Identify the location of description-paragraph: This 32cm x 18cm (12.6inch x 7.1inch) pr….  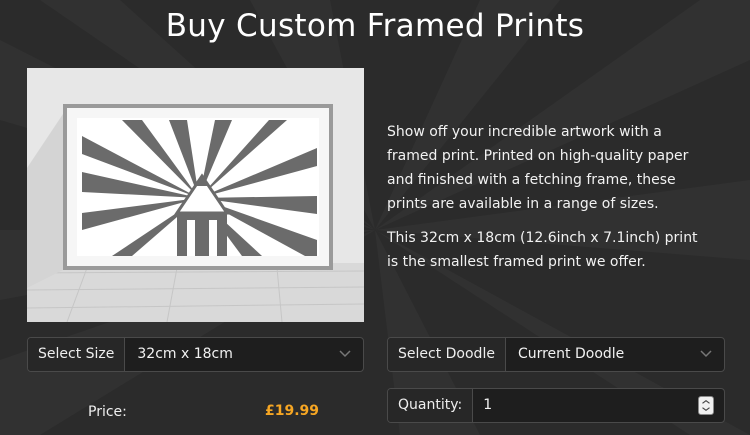
(542, 250).